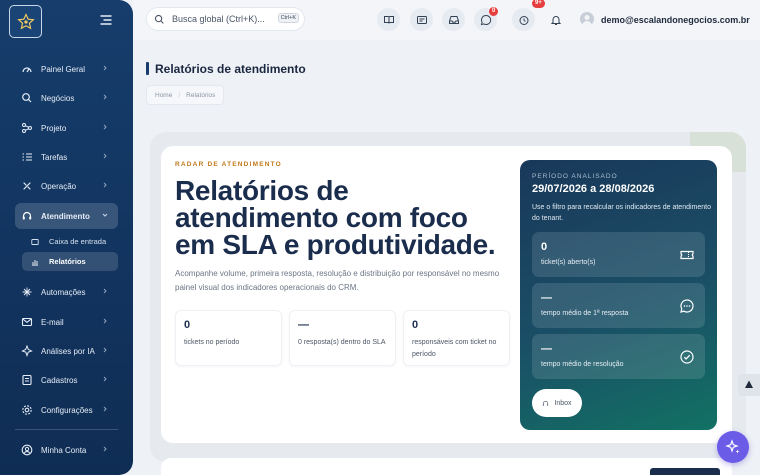 The height and width of the screenshot is (475, 760). What do you see at coordinates (54, 157) in the screenshot?
I see `sidebar-item-label: Tarefas` at bounding box center [54, 157].